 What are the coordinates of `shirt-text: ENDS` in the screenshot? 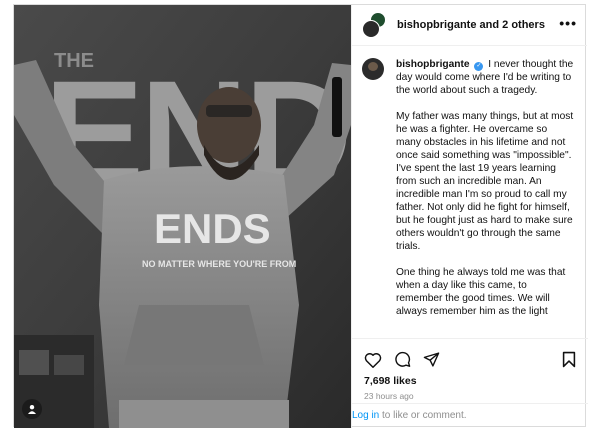 It's located at (212, 228).